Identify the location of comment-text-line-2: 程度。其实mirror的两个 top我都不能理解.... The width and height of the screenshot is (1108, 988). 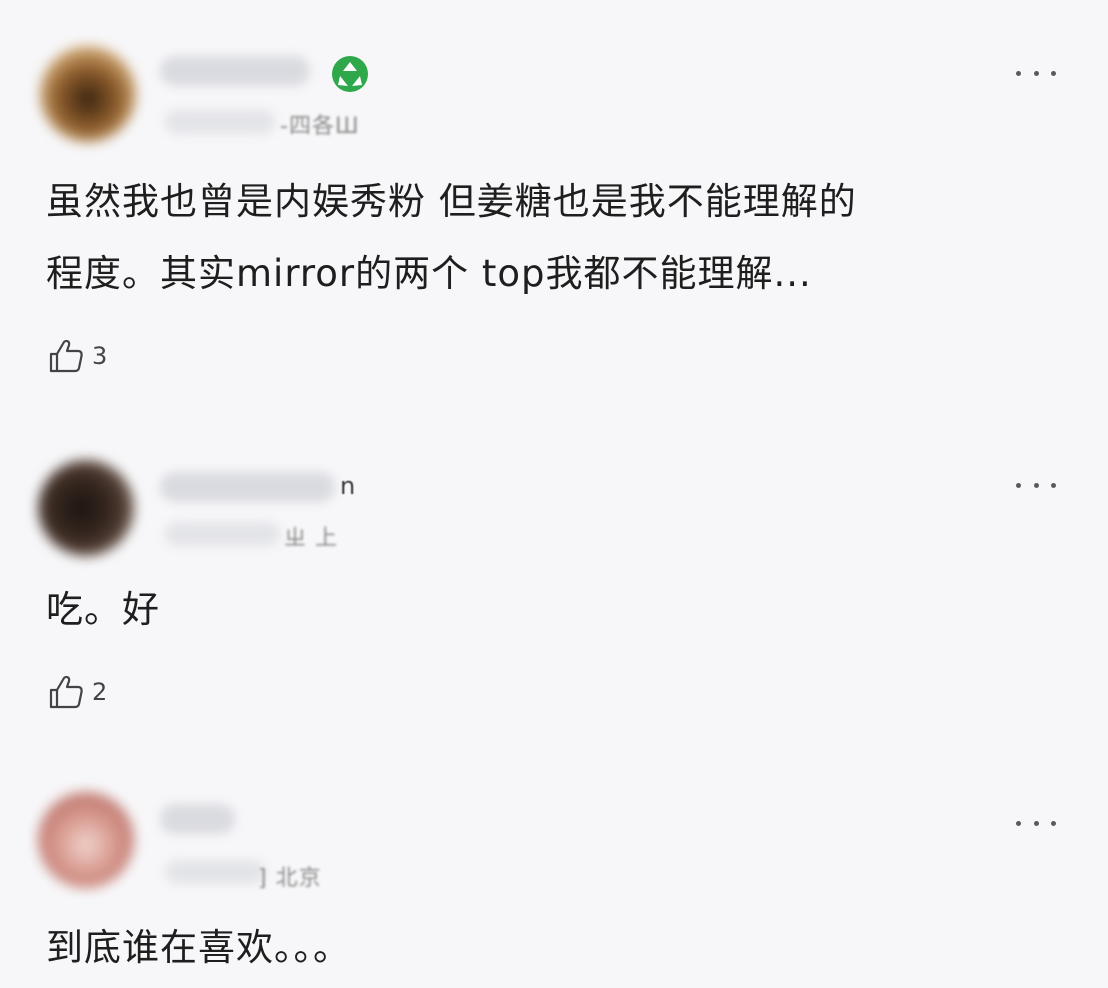
(429, 273).